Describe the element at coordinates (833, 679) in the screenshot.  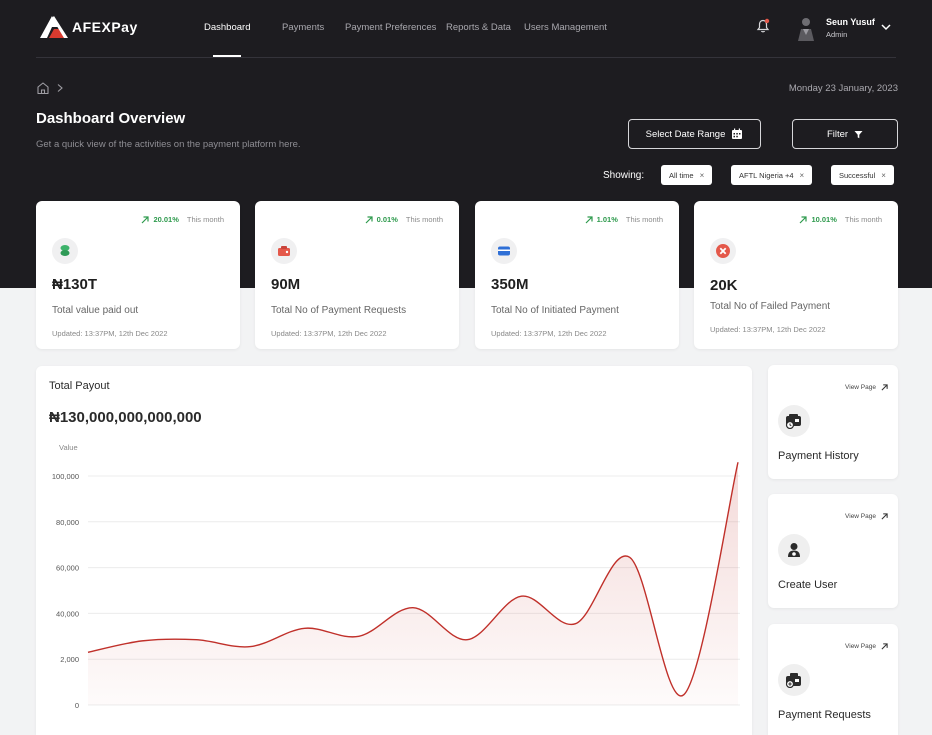
I see `quick-link-payment-requests: View Page Payment Requests` at that location.